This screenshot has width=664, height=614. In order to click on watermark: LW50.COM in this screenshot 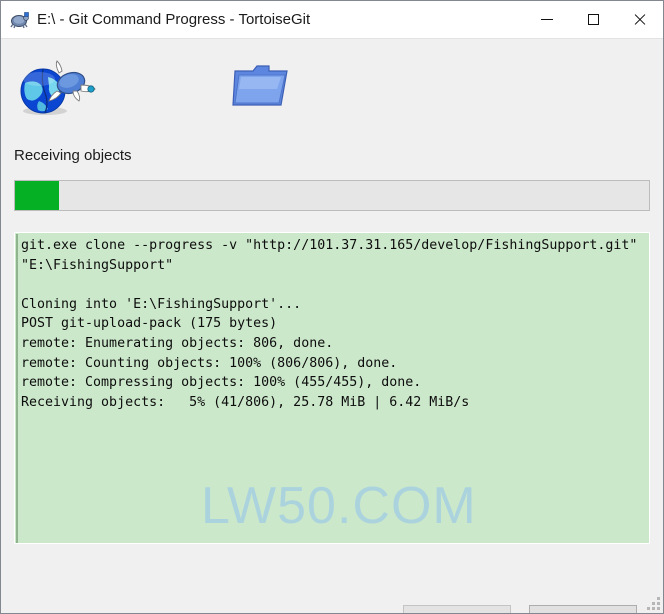, I will do `click(339, 506)`.